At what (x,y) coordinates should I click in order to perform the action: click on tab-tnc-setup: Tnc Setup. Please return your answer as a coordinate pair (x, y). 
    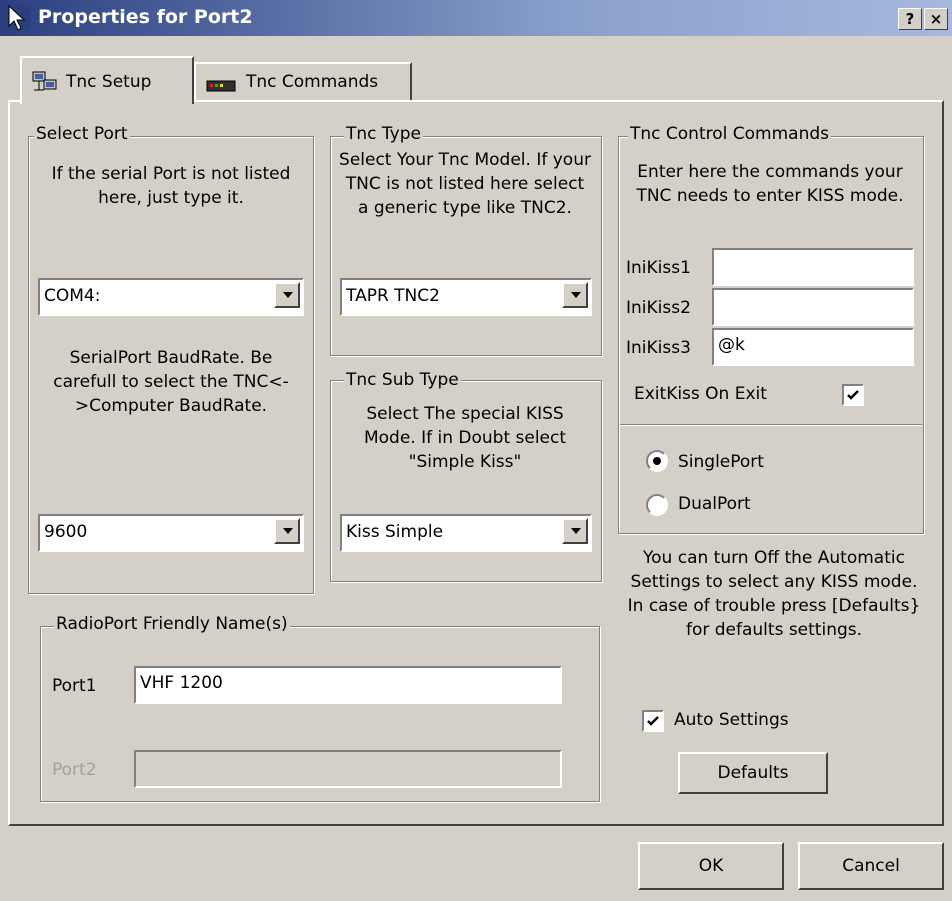
    Looking at the image, I should click on (107, 80).